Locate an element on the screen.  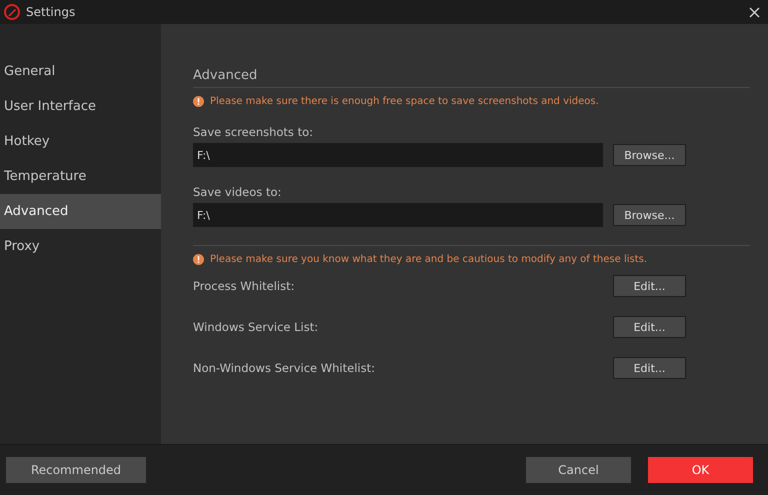
sidebar-item: Temperature is located at coordinates (80, 176).